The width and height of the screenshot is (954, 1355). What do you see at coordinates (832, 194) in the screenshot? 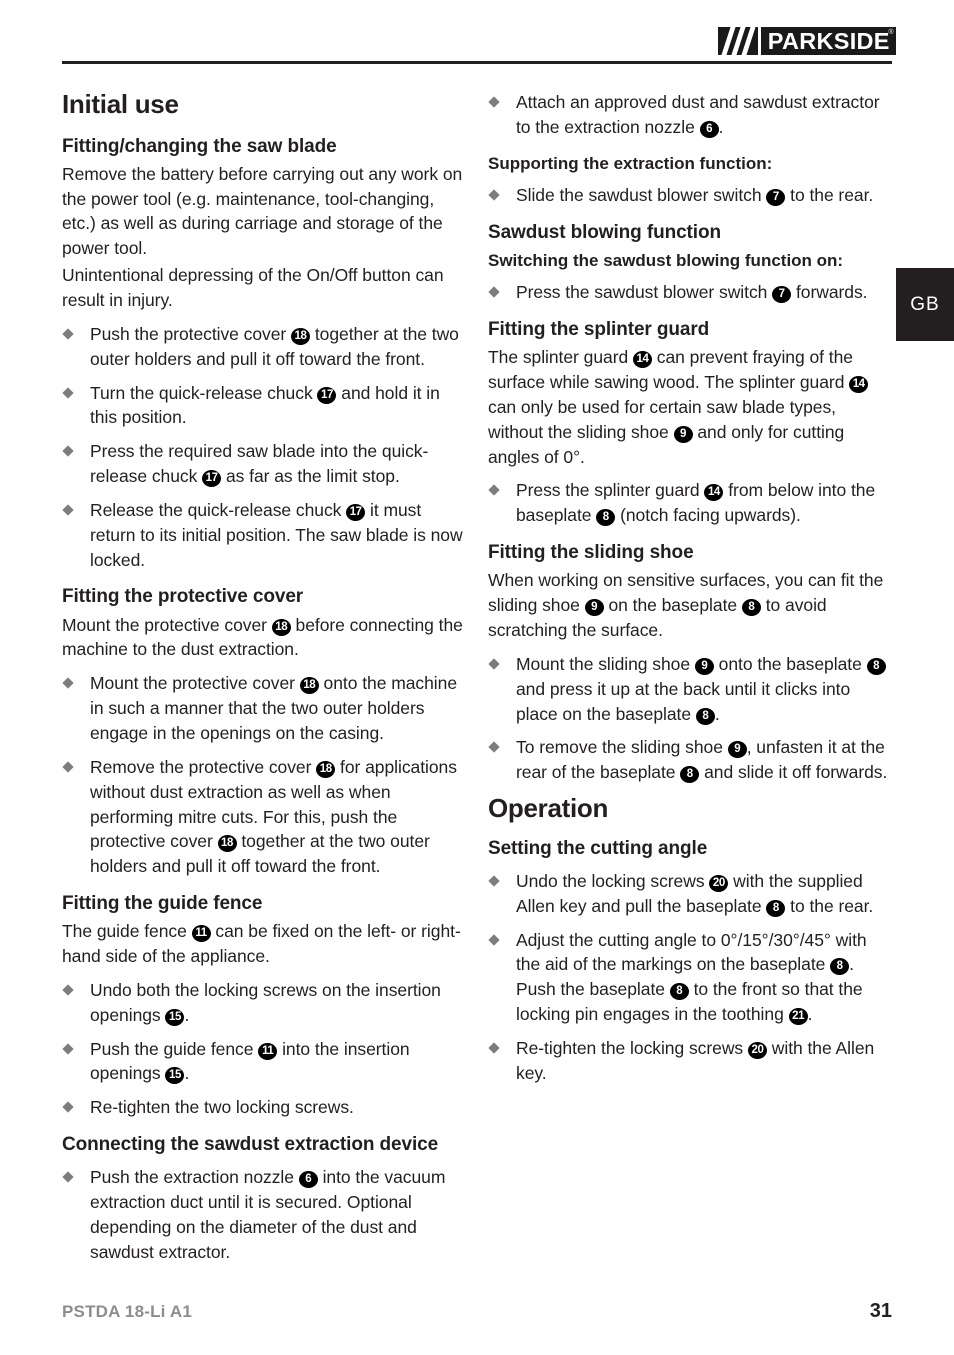
I see `text: to the rear.` at bounding box center [832, 194].